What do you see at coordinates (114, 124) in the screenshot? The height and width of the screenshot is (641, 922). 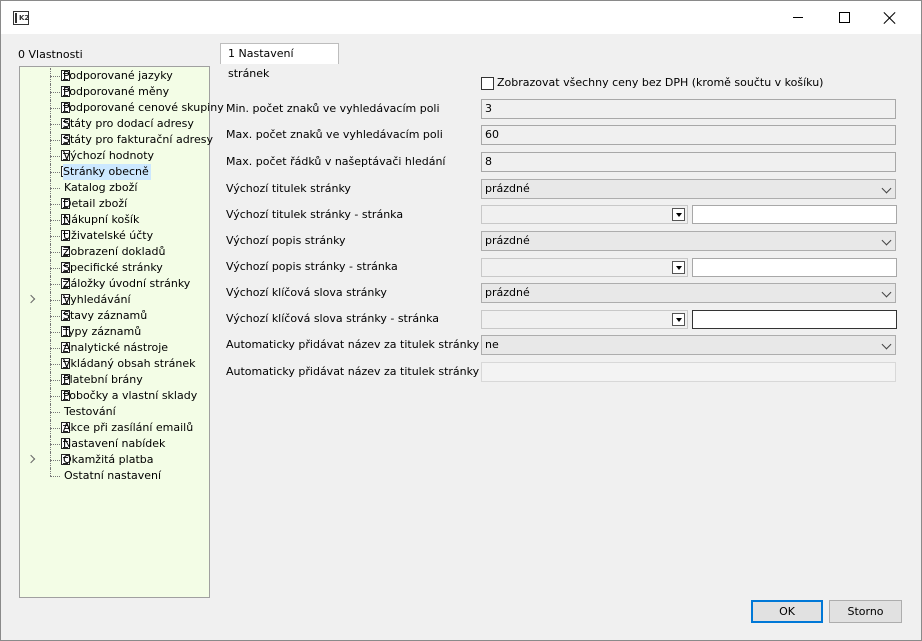 I see `tree-item: Státy pro dodací adresy` at bounding box center [114, 124].